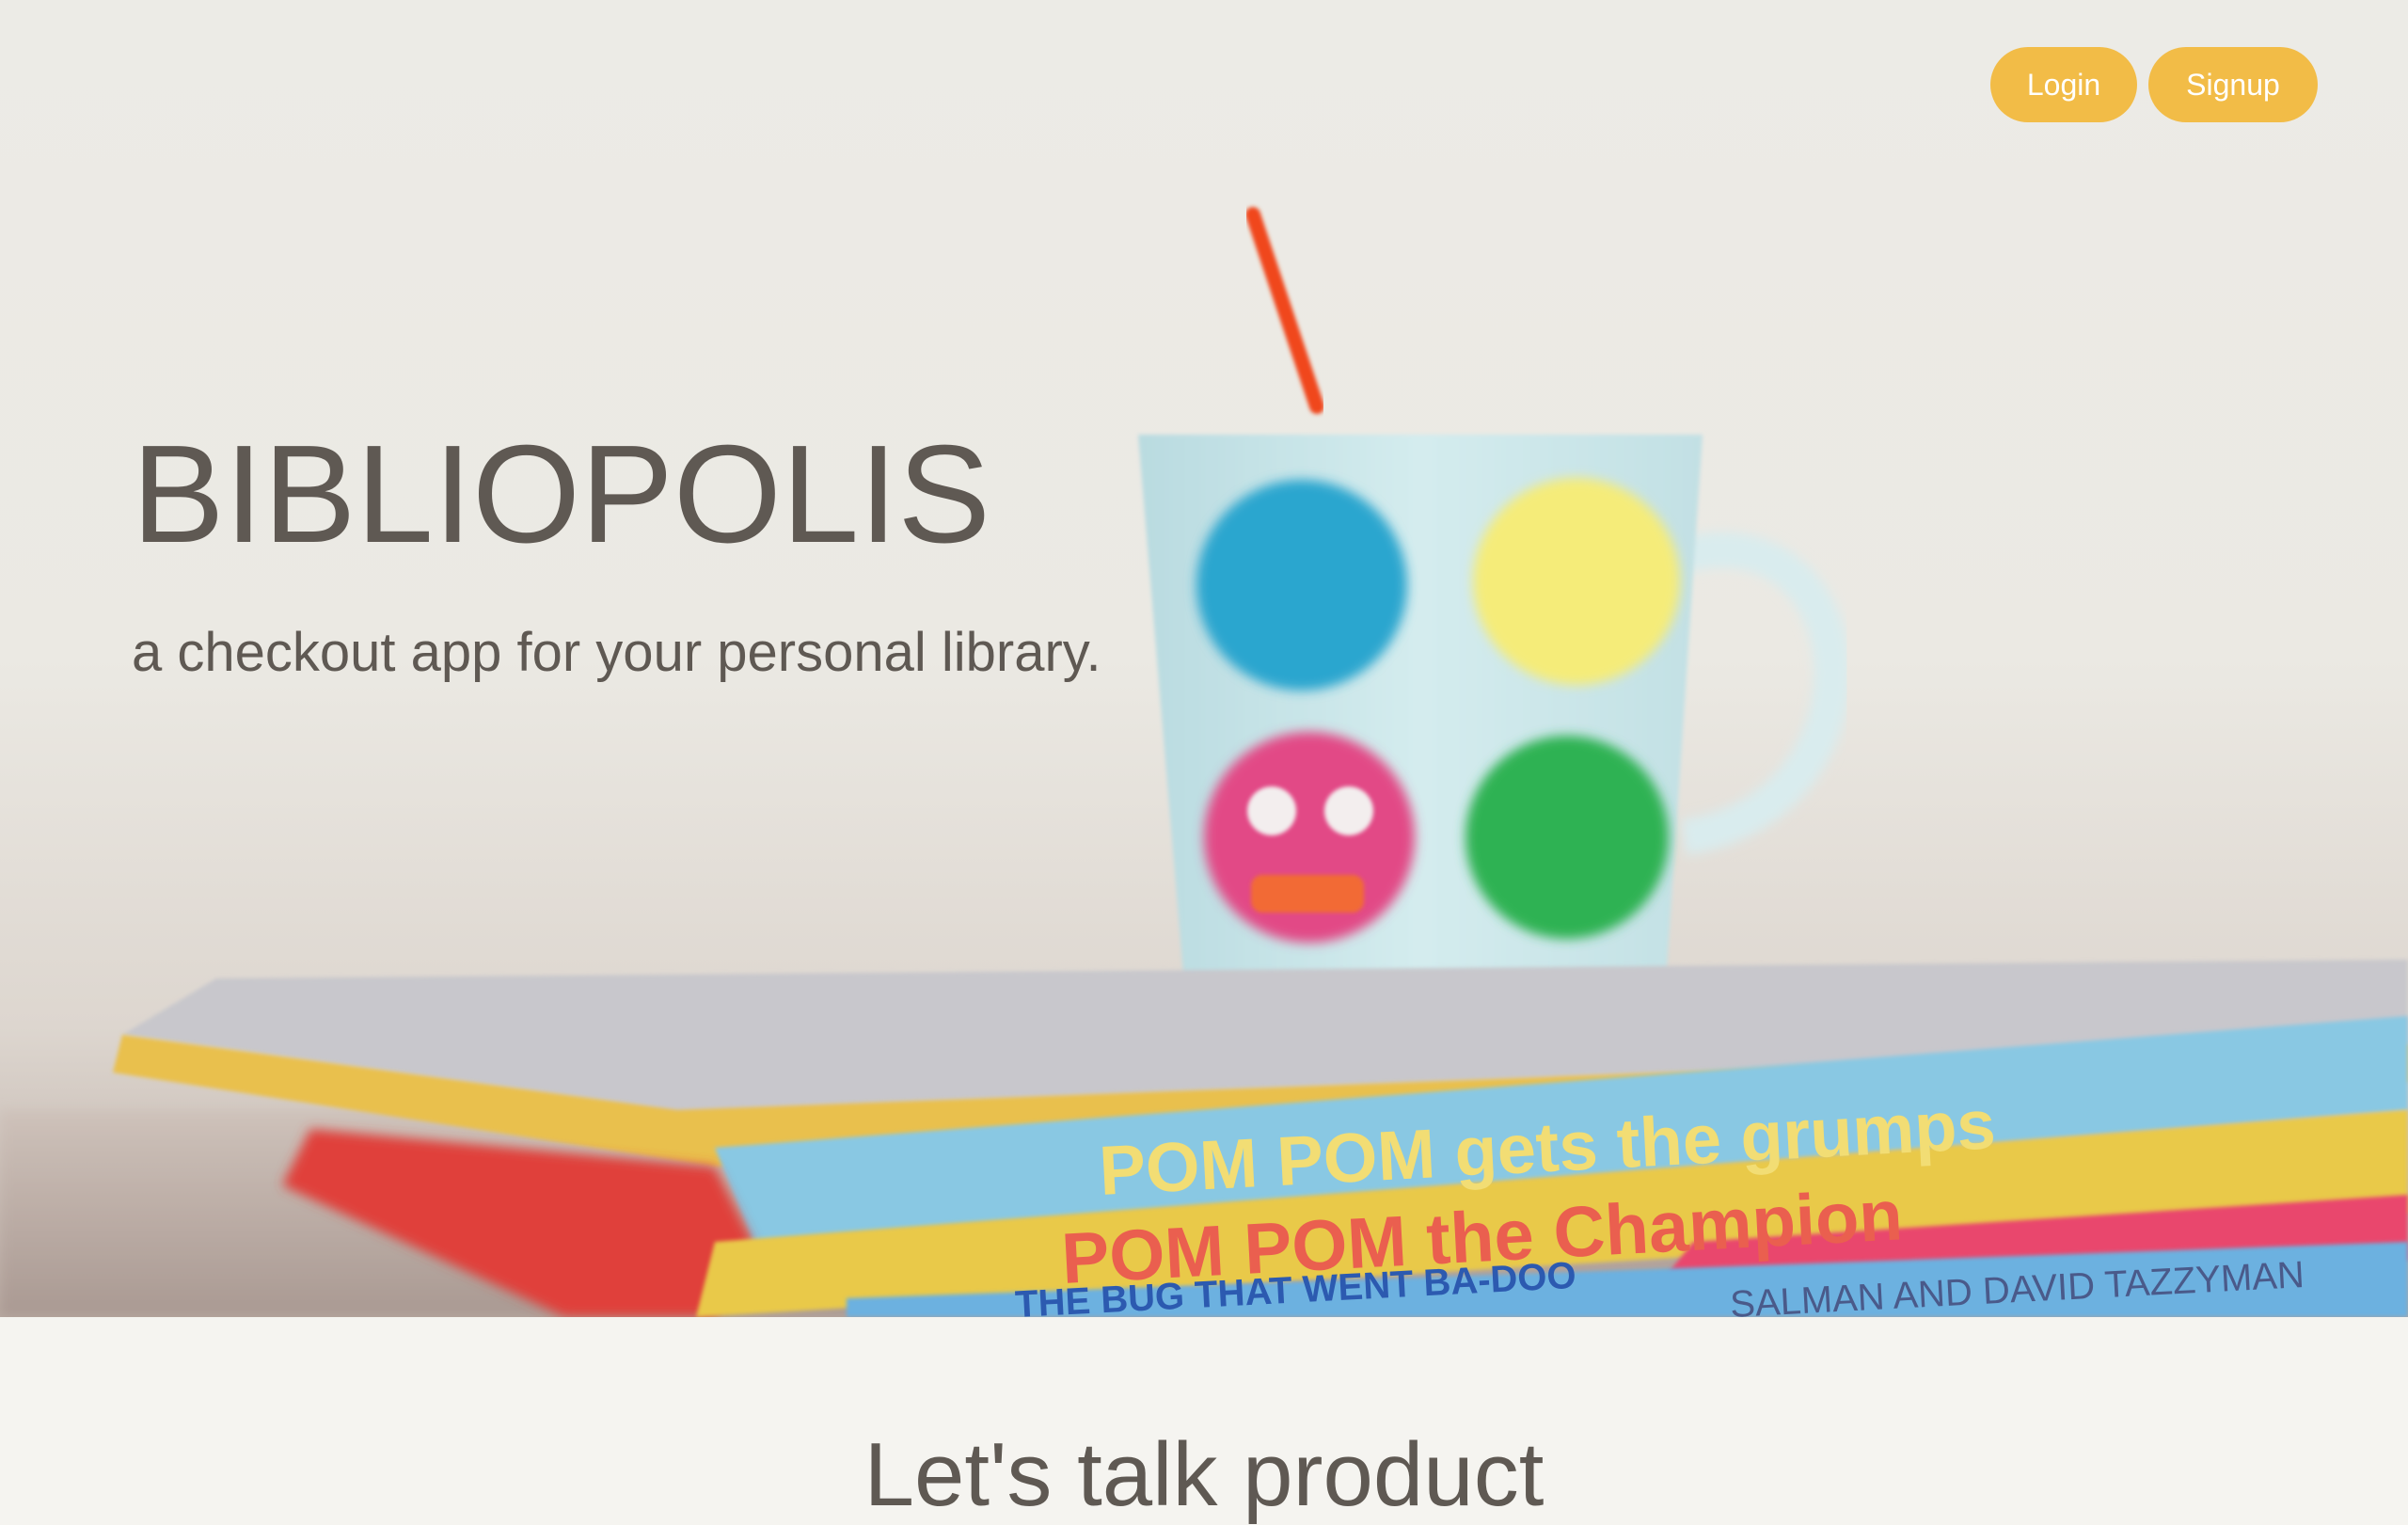 This screenshot has width=2408, height=1525. Describe the element at coordinates (1204, 1418) in the screenshot. I see `product-section: Let's talk product` at that location.